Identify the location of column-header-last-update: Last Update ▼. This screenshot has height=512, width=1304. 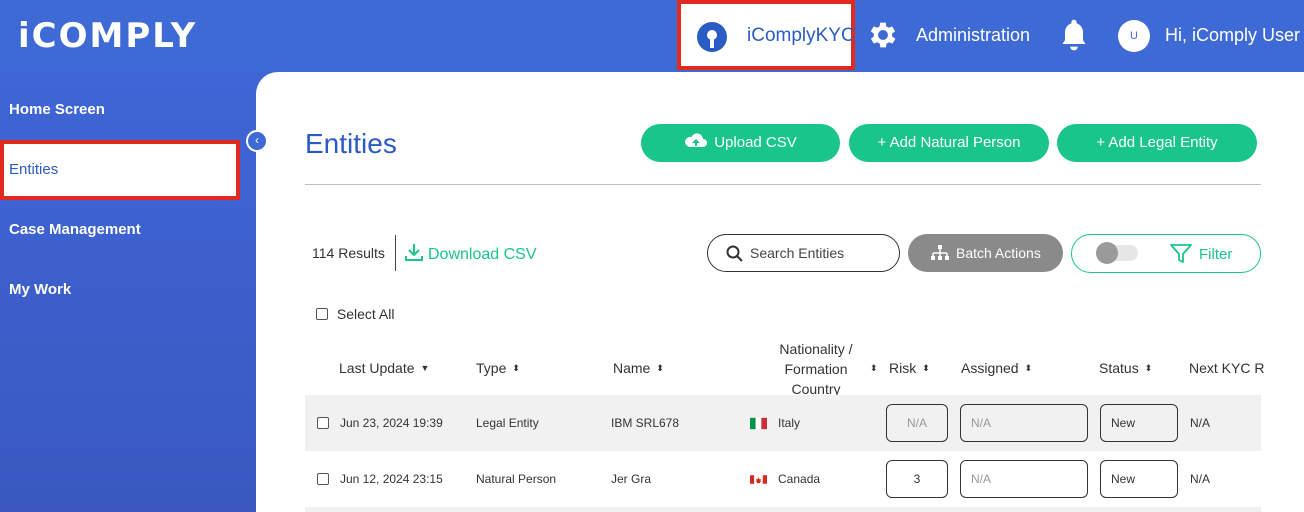
(384, 368).